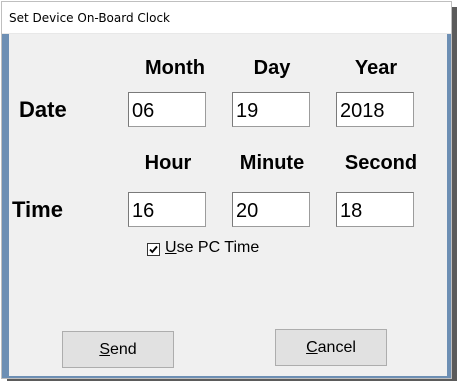 Image resolution: width=461 pixels, height=385 pixels. What do you see at coordinates (272, 68) in the screenshot?
I see `day-label: Day` at bounding box center [272, 68].